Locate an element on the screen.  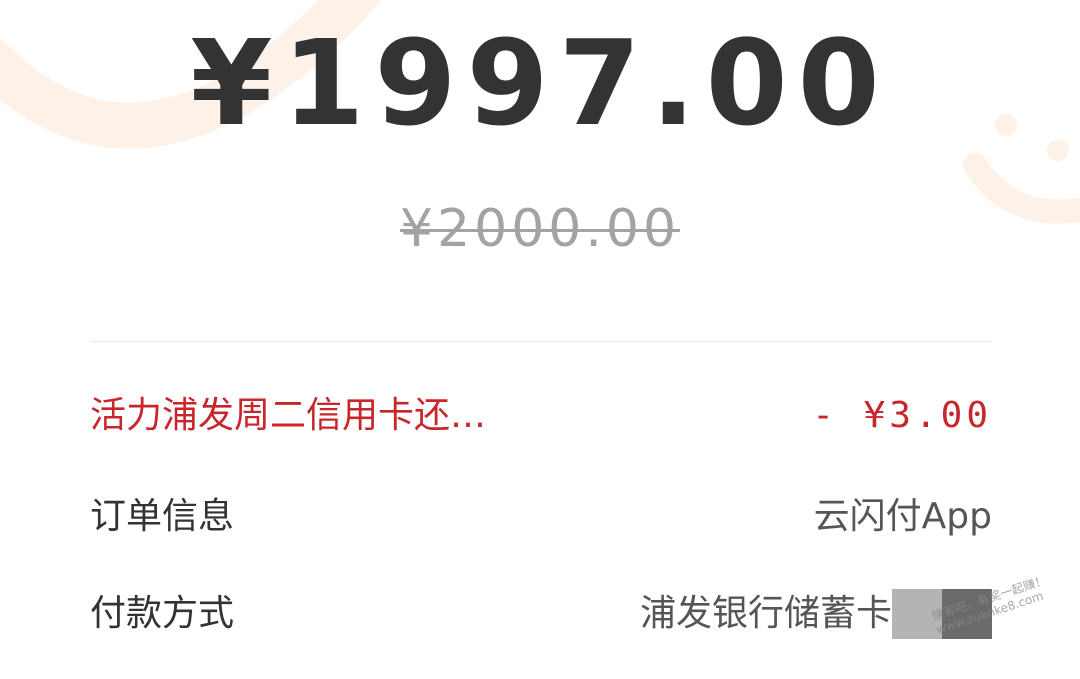
payment-method-label: 付款方式 is located at coordinates (162, 613).